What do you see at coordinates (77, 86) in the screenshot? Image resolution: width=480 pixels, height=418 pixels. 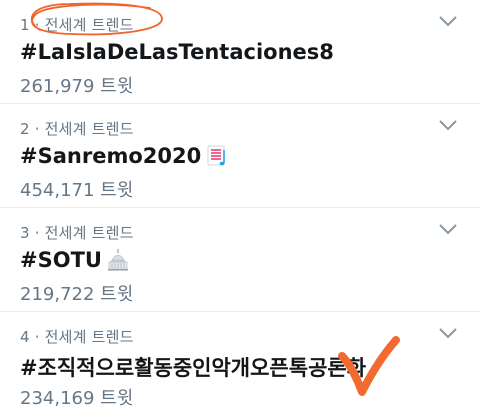 I see `tweet-count: 261,979 트윗` at bounding box center [77, 86].